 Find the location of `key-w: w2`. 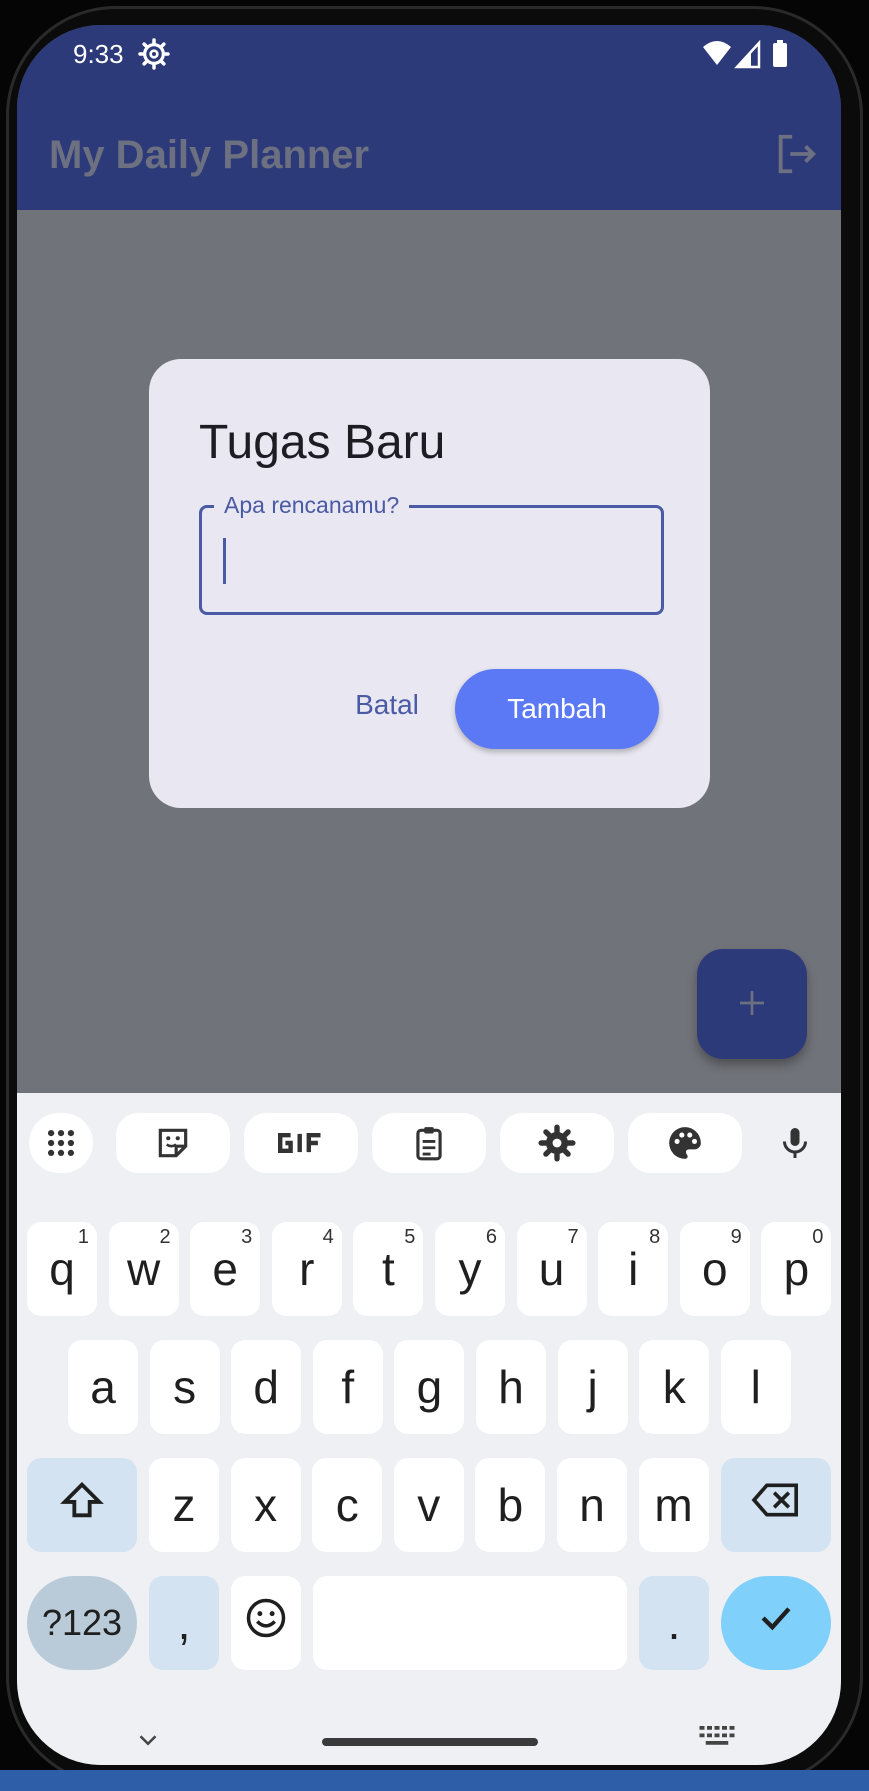

key-w: w2 is located at coordinates (143, 1269).